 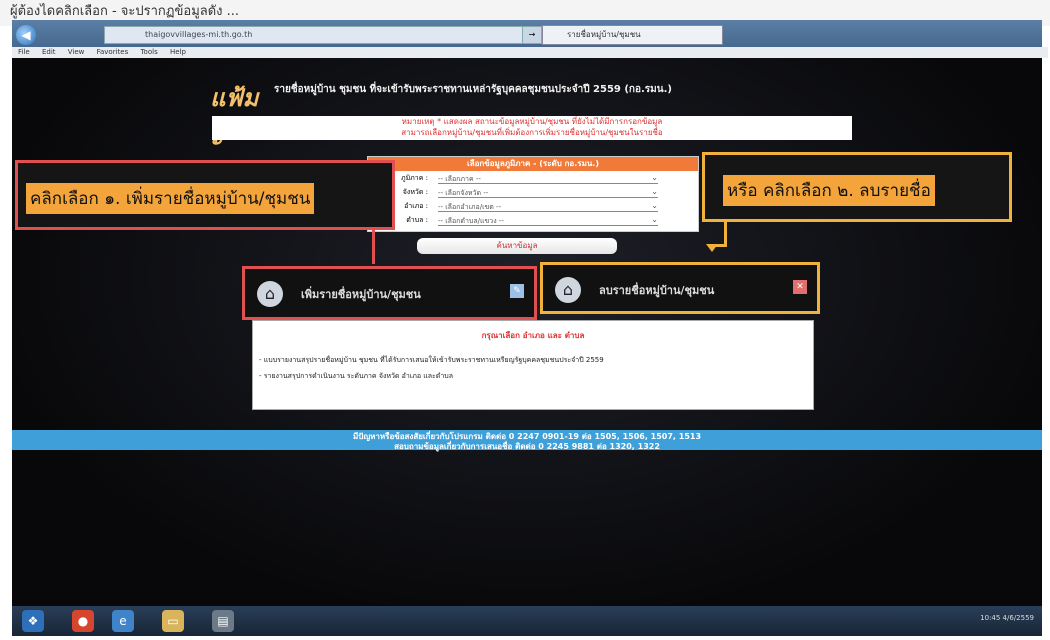 I want to click on address-bar: thaigovvillages-mi.th.go.th, so click(x=335, y=35).